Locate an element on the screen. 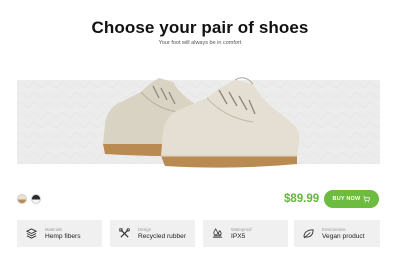 The width and height of the screenshot is (400, 267). feature-card-environment: Environment Vegan product is located at coordinates (337, 233).